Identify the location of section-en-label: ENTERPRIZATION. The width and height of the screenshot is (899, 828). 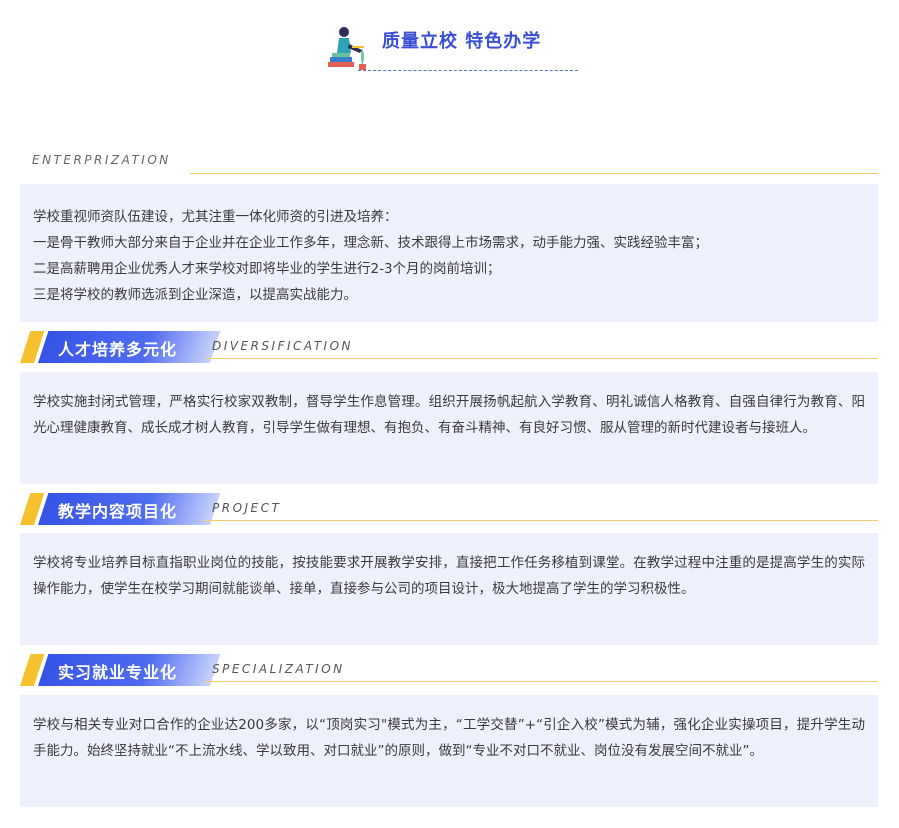
(101, 160).